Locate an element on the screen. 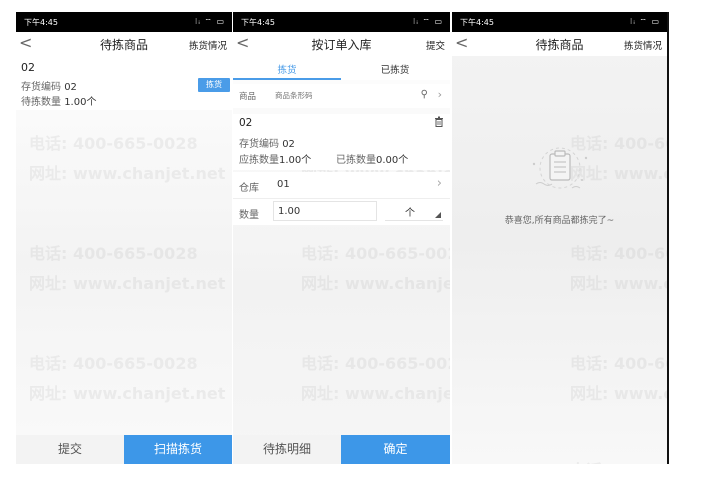 This screenshot has height=481, width=702. tab-bar: 拣货 已拣货 is located at coordinates (341, 68).